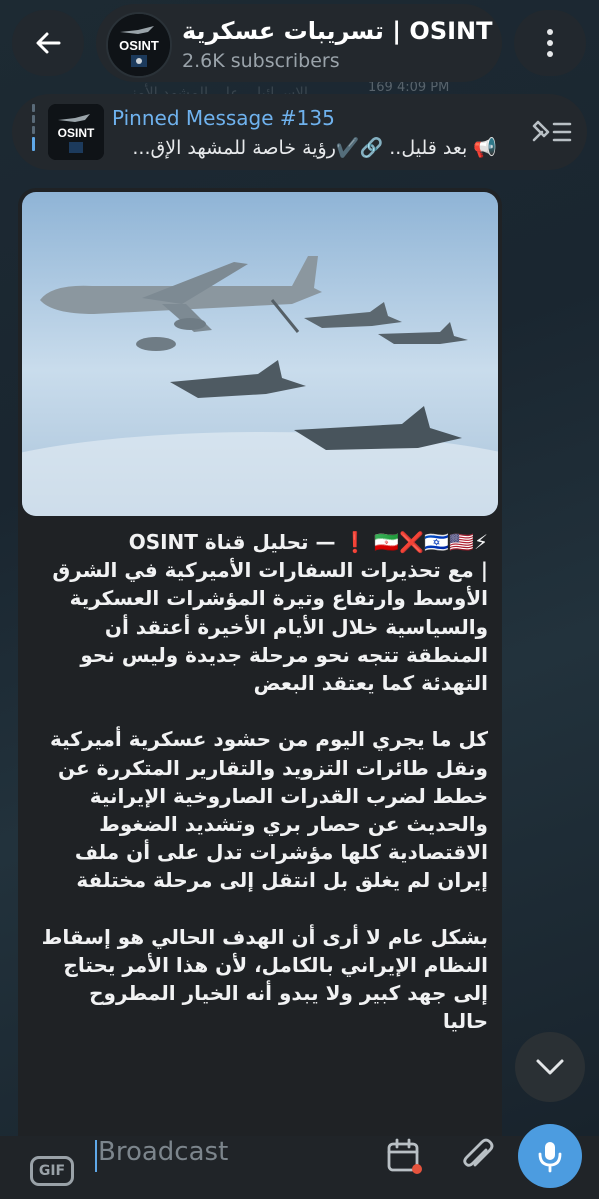 This screenshot has height=1199, width=599. What do you see at coordinates (404, 1156) in the screenshot?
I see `calendar-icon` at bounding box center [404, 1156].